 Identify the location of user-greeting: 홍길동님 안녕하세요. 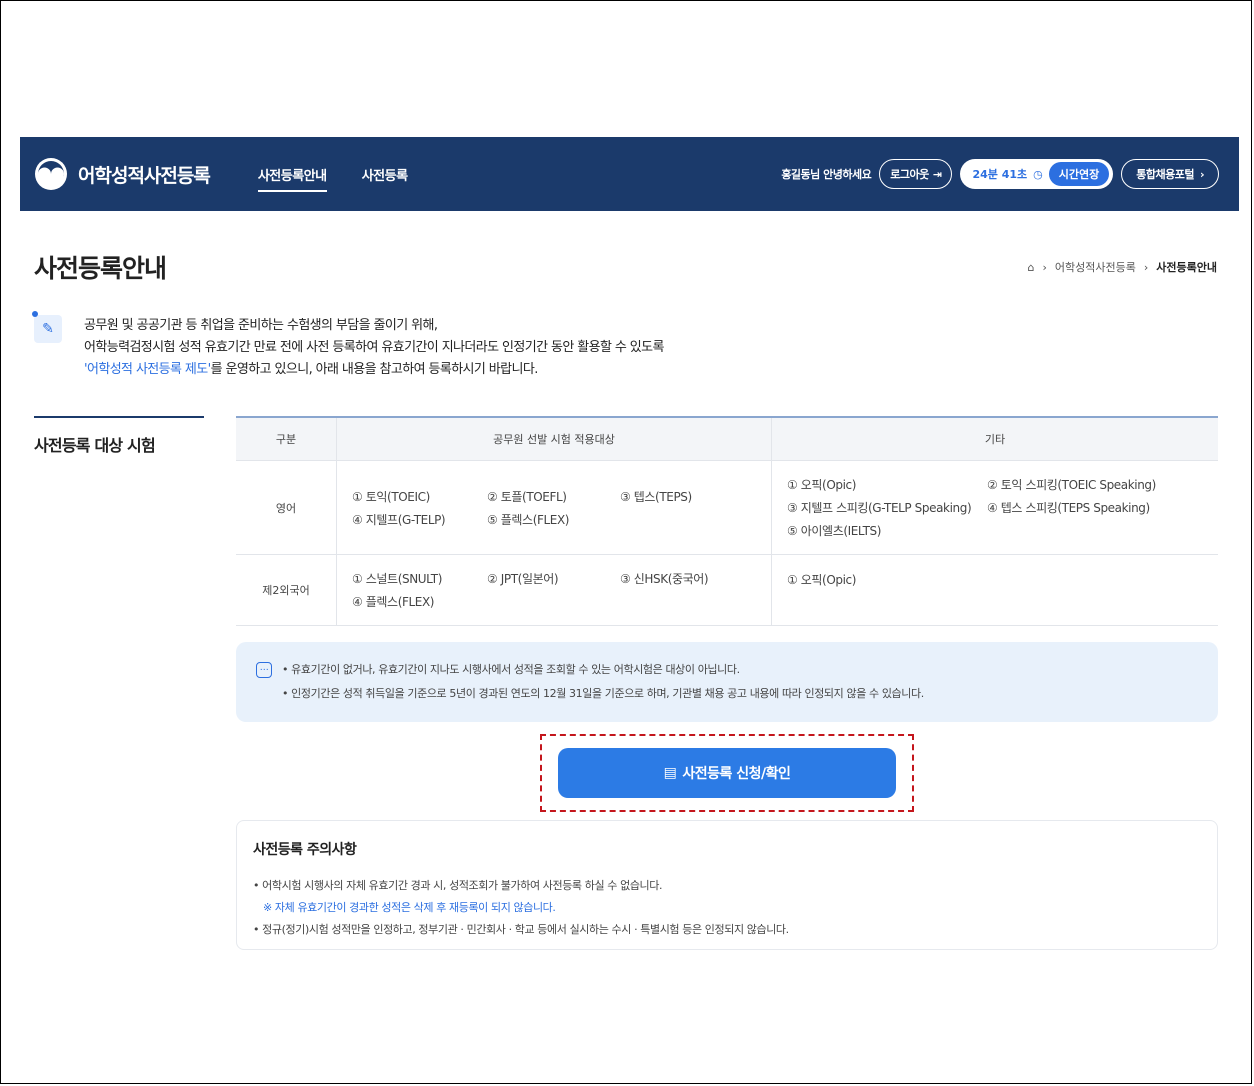
(826, 174).